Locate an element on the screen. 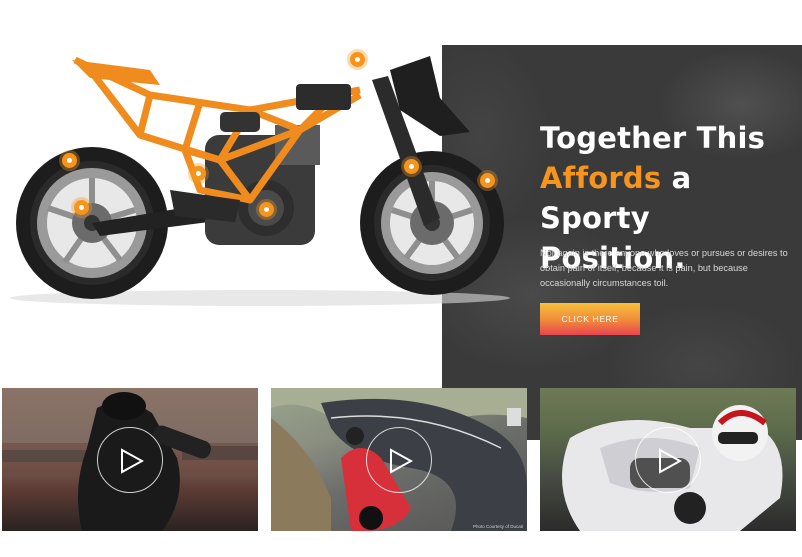 This screenshot has height=557, width=802. hotspot-engine is located at coordinates (266, 209).